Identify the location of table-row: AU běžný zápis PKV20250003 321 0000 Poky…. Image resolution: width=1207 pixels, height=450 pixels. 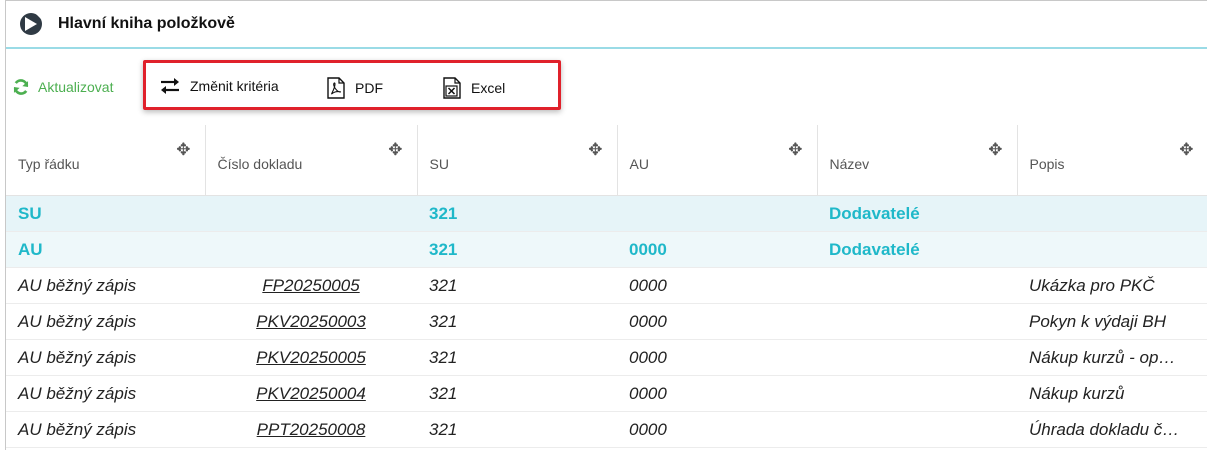
(606, 321).